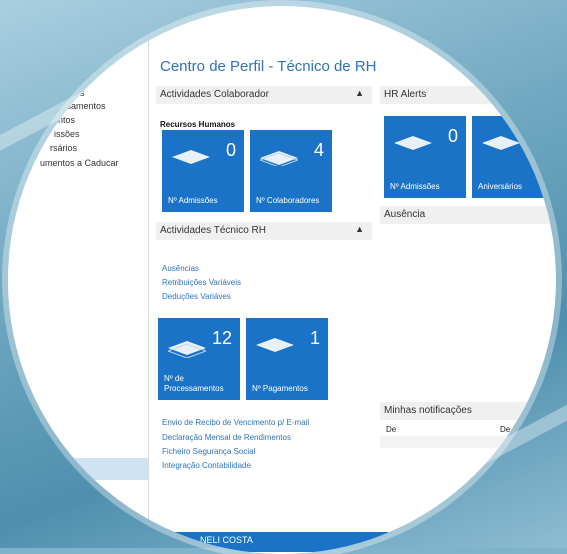 This screenshot has height=554, width=567. What do you see at coordinates (288, 200) in the screenshot?
I see `tile-label: Nº Colaboradores` at bounding box center [288, 200].